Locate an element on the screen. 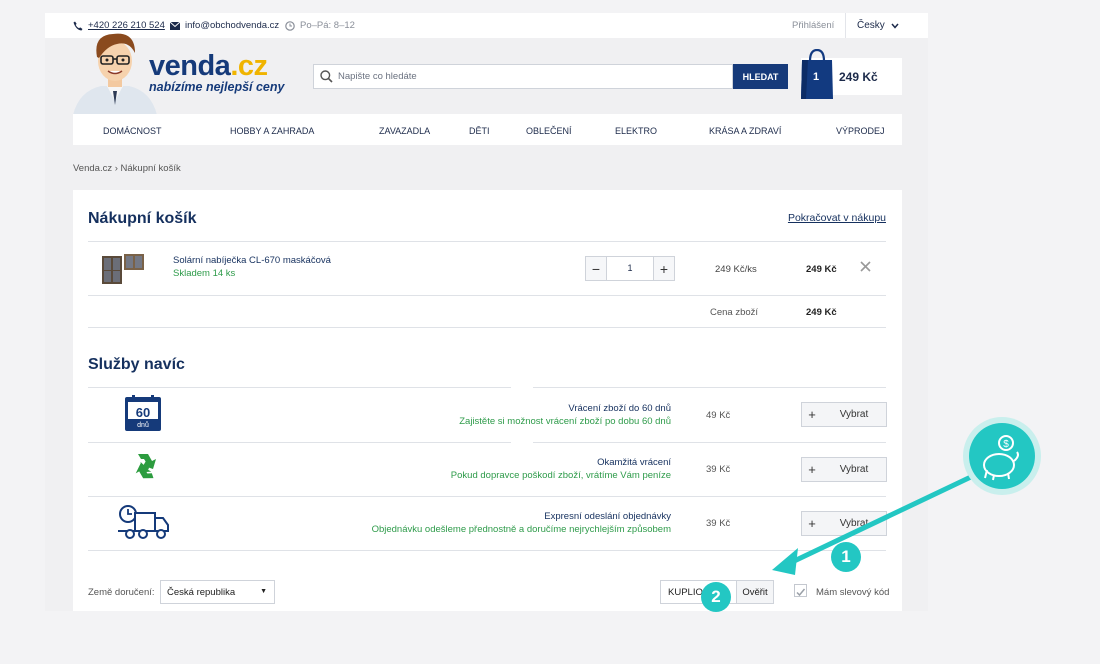  language-switcher: Česky is located at coordinates (878, 25).